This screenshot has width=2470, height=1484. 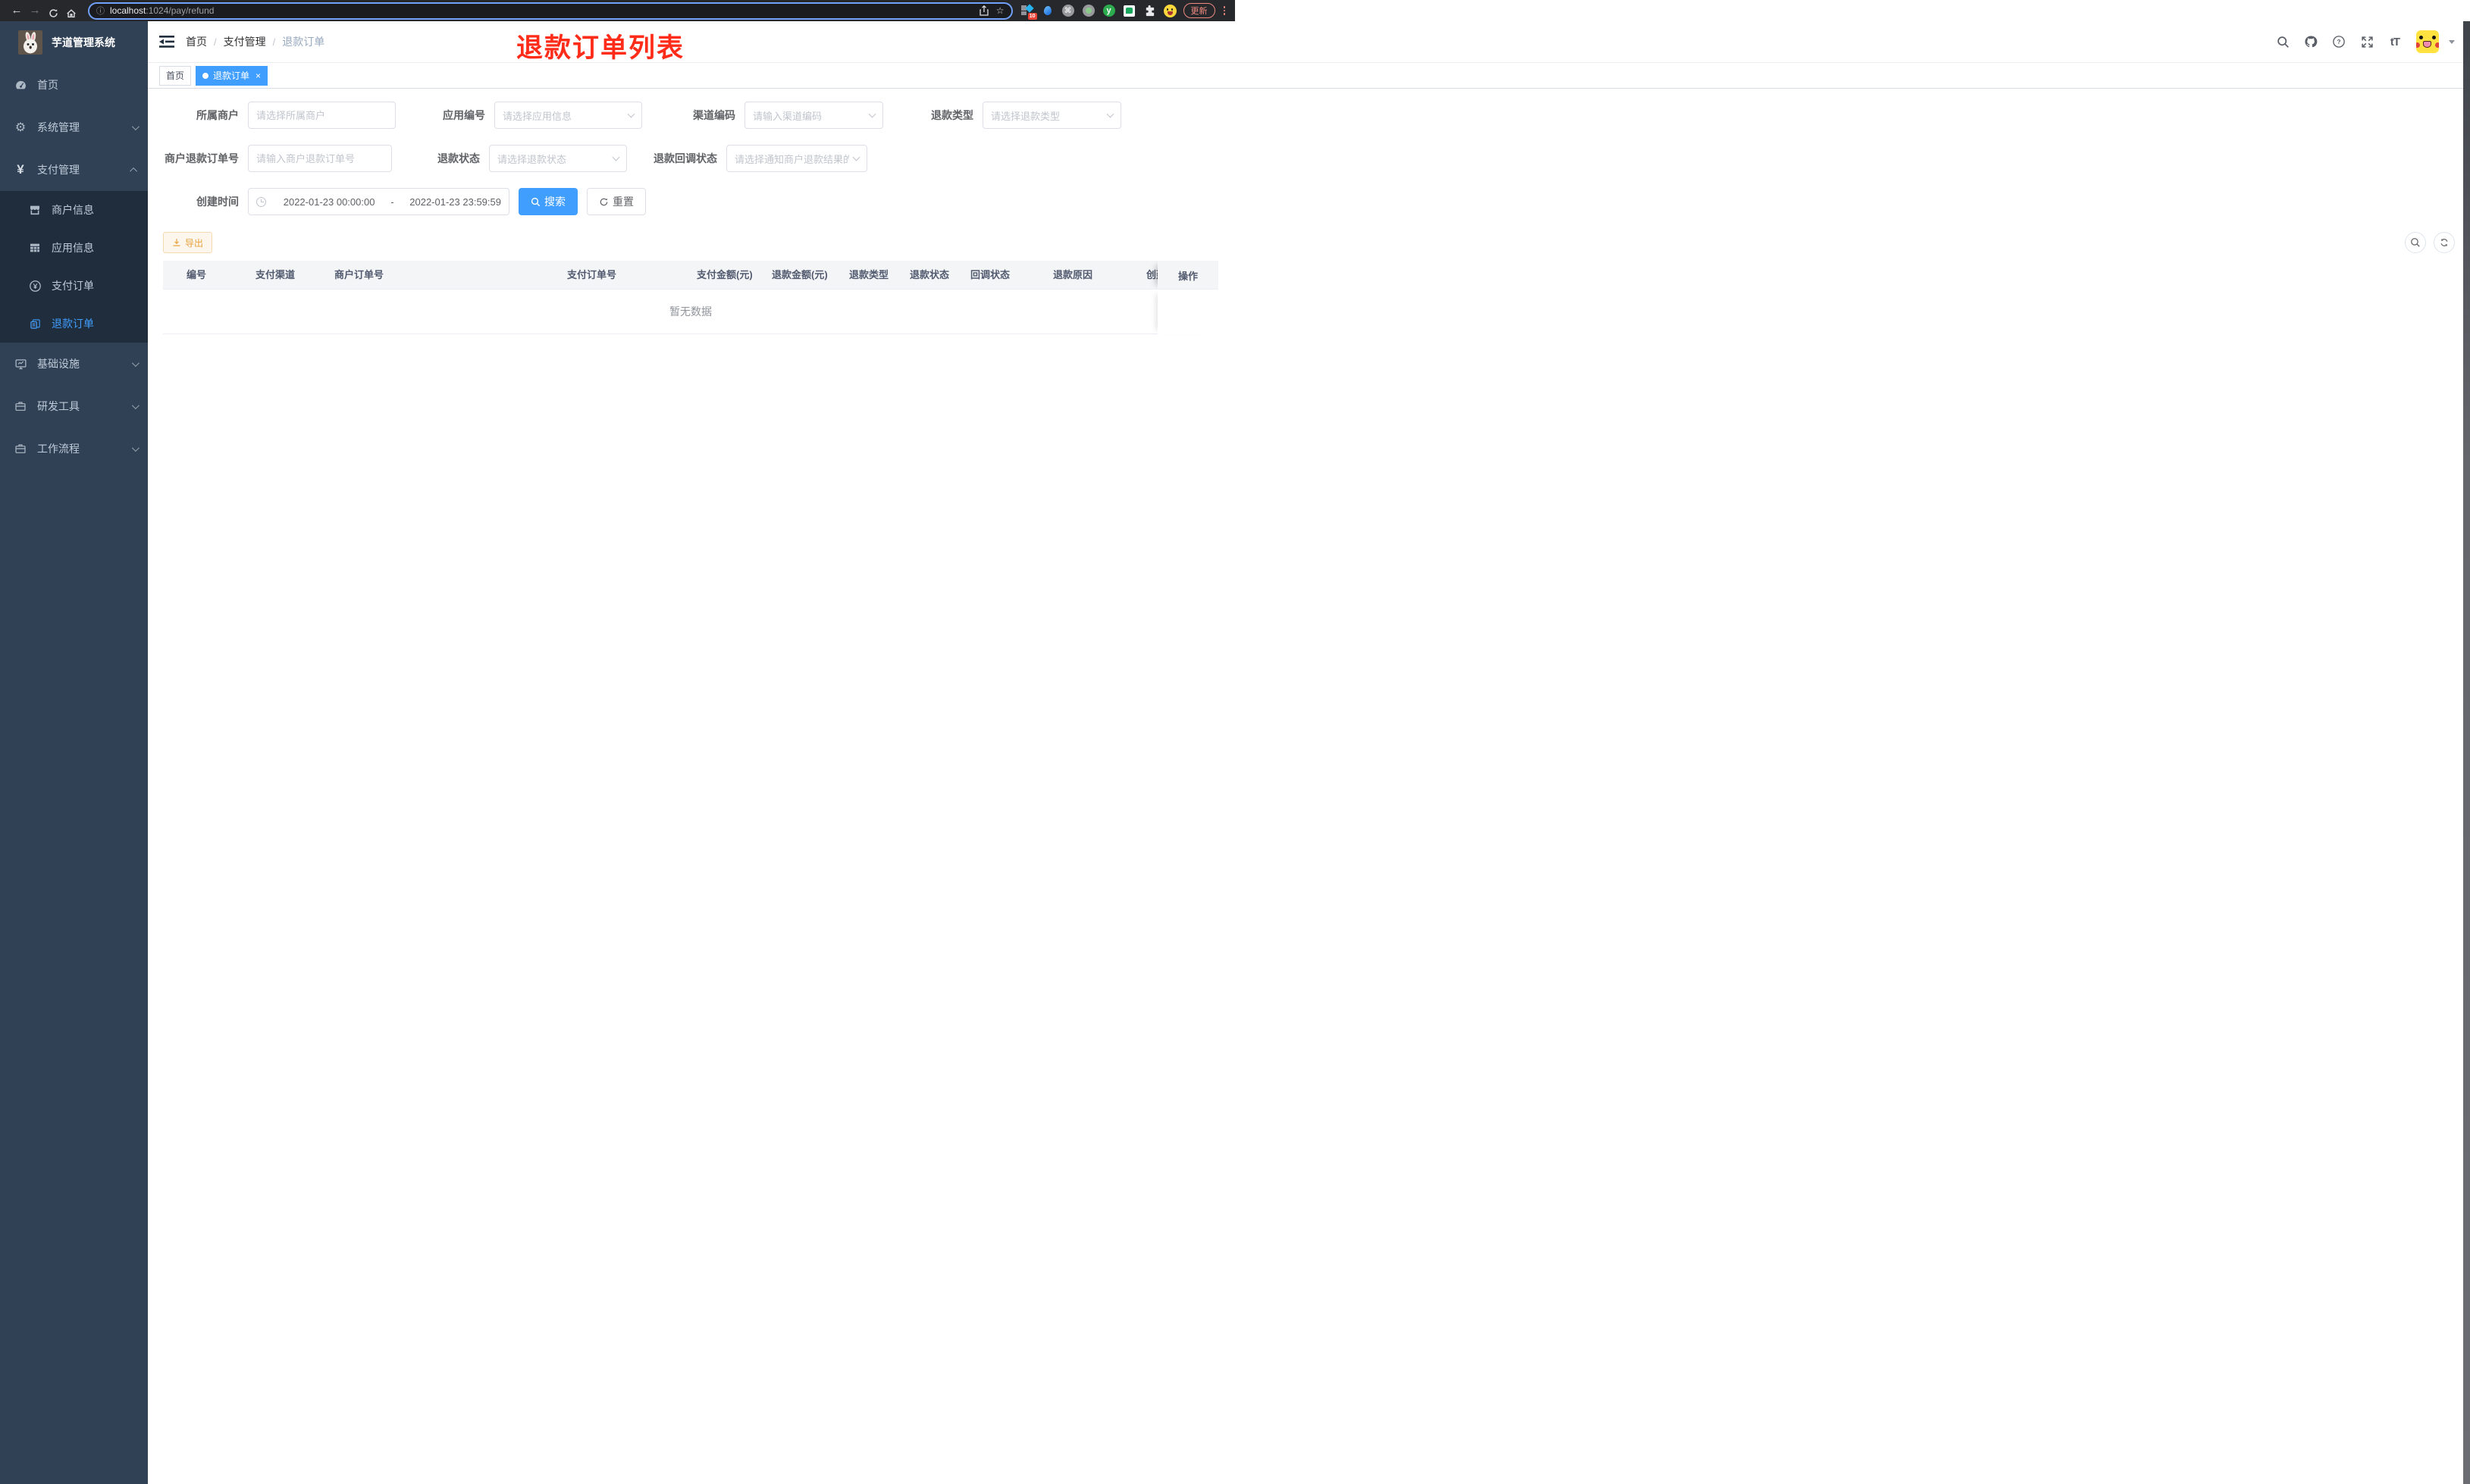 I want to click on refresh-icon, so click(x=604, y=202).